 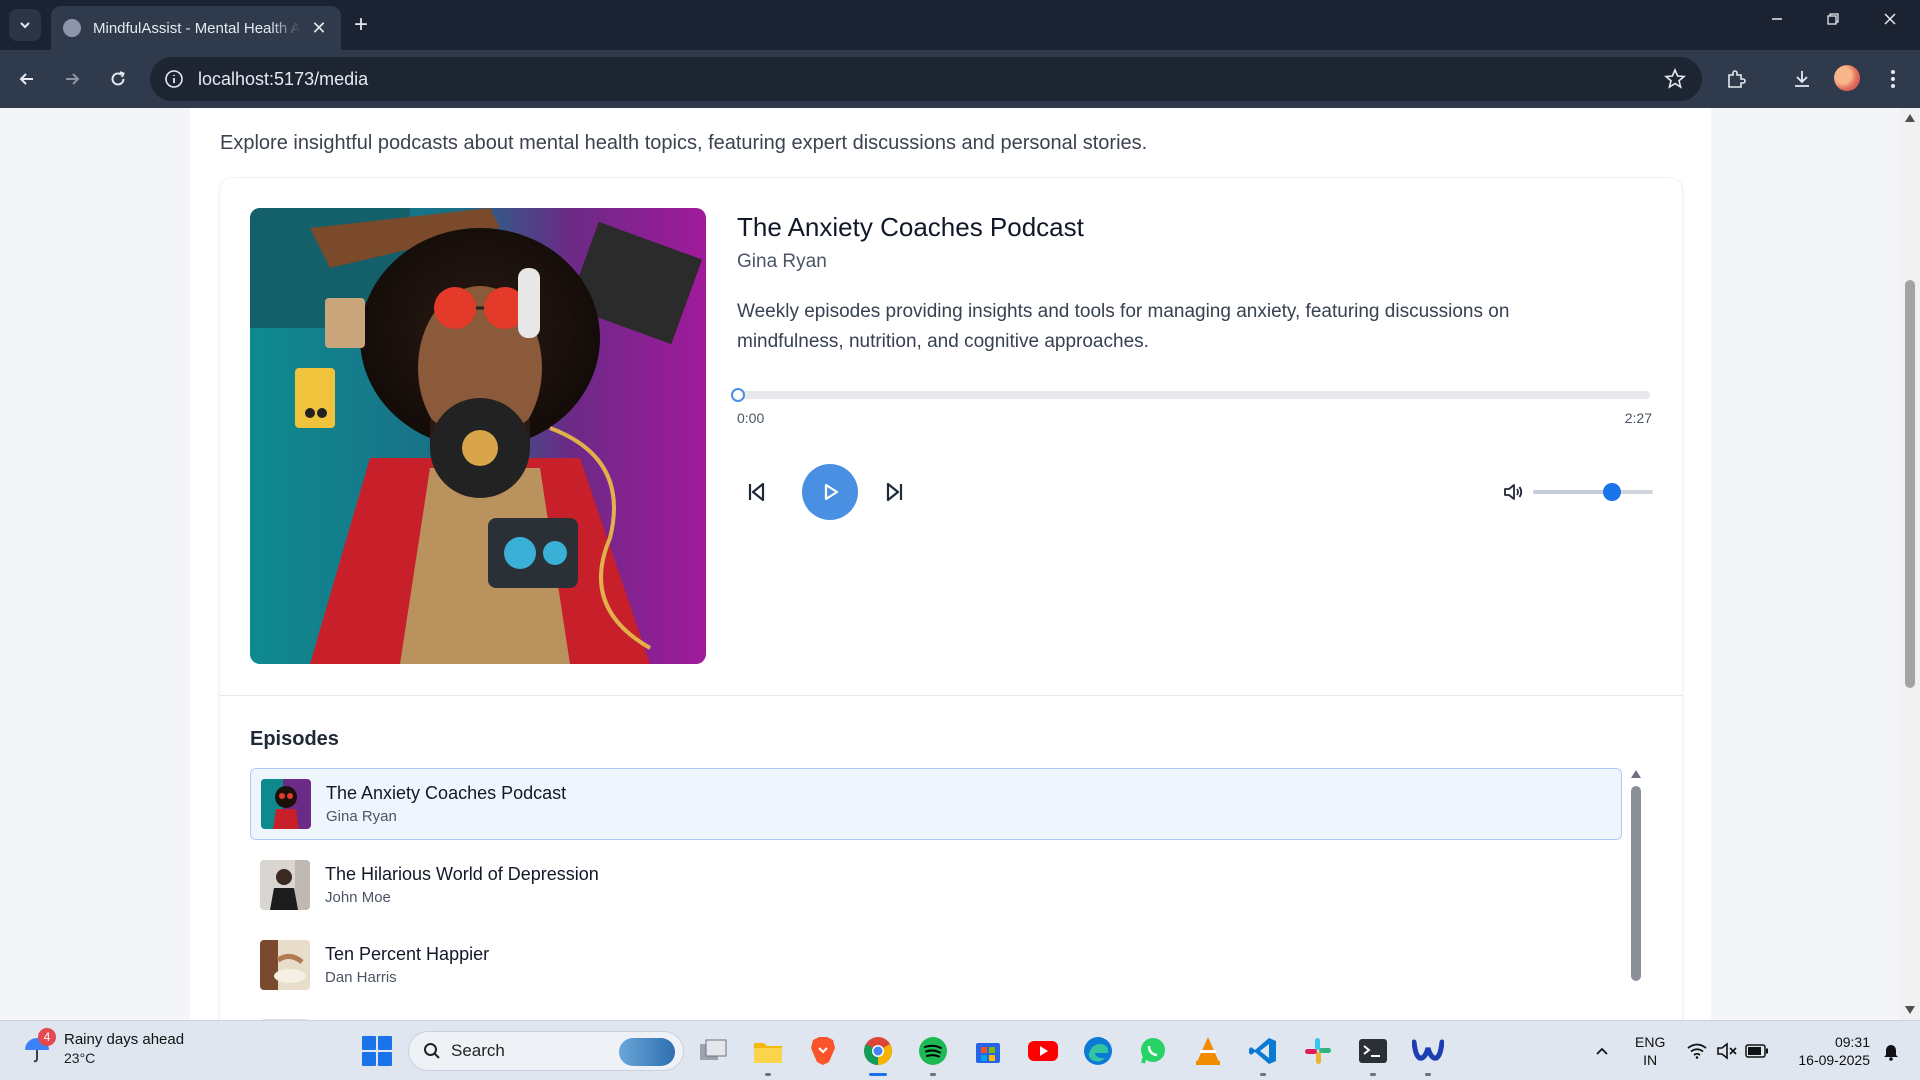 What do you see at coordinates (1263, 1055) in the screenshot?
I see `vscode-icon` at bounding box center [1263, 1055].